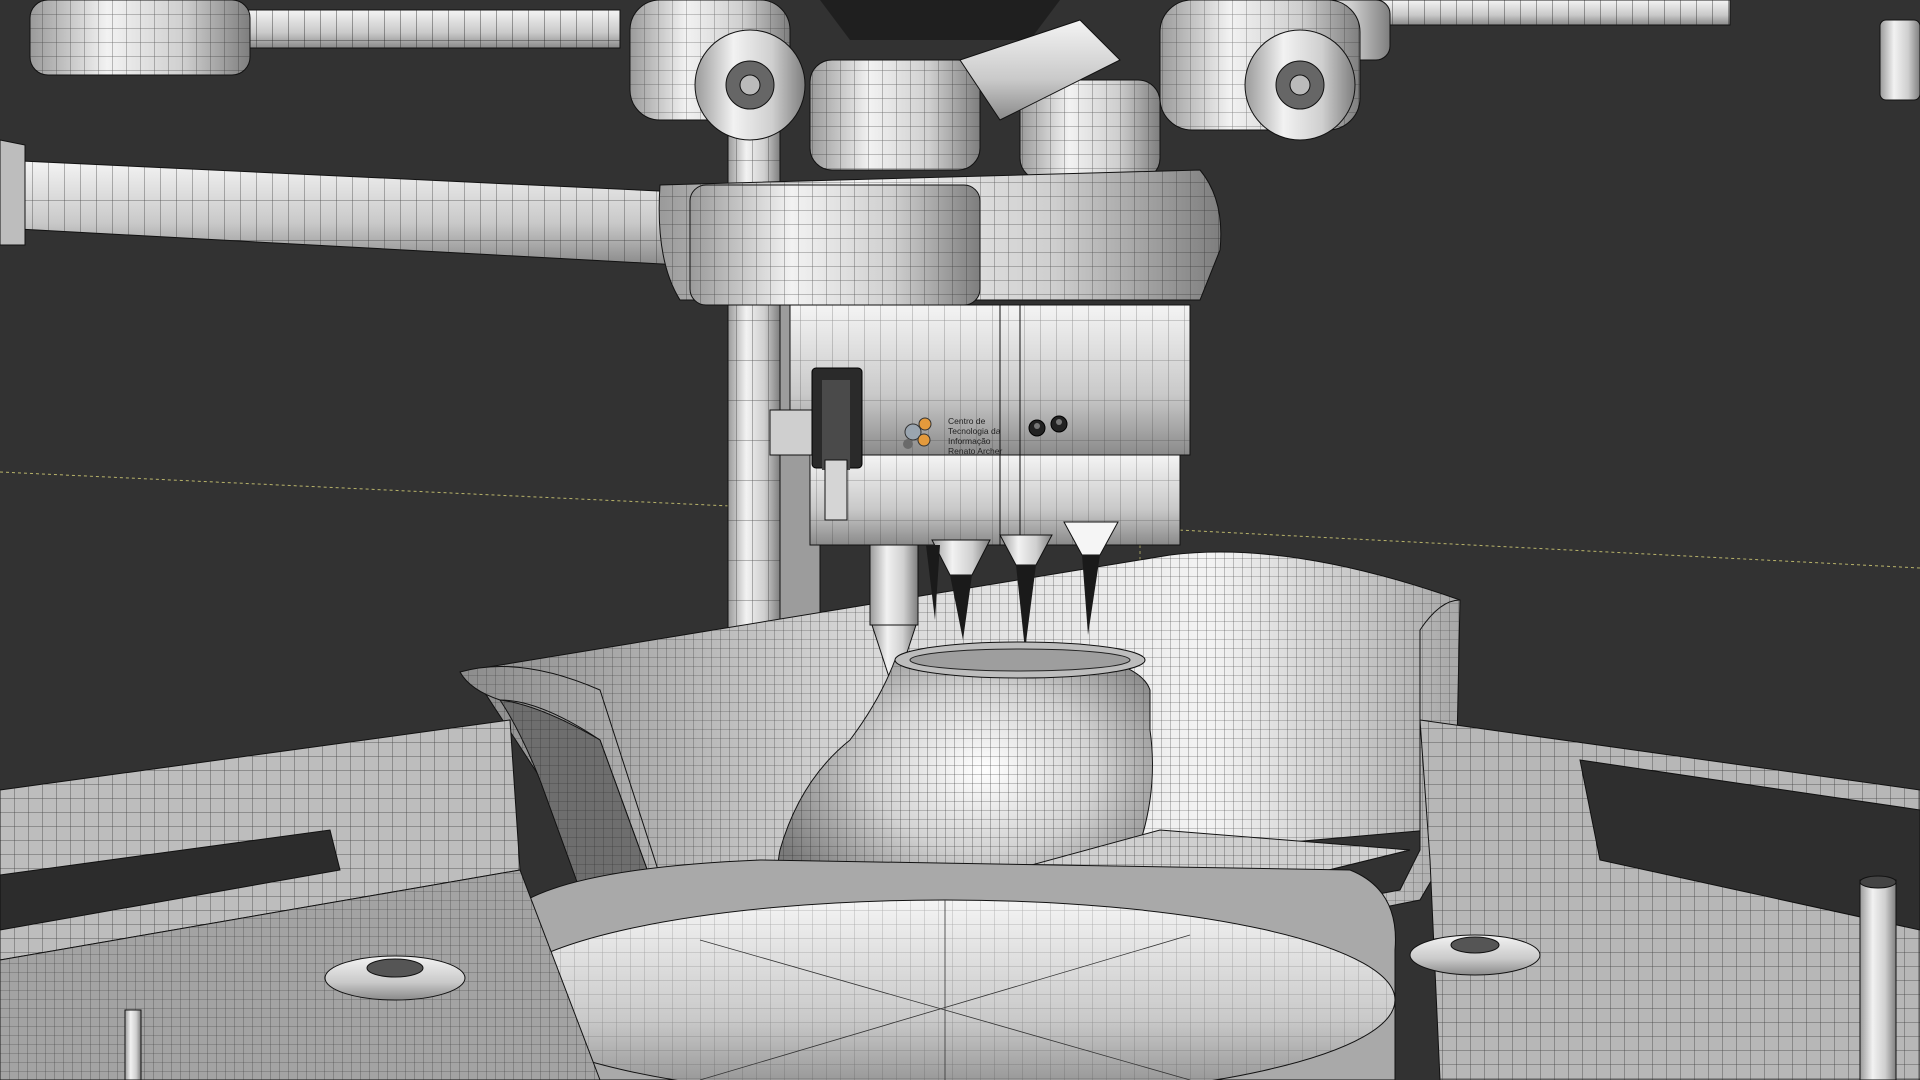 This screenshot has height=1080, width=1920. What do you see at coordinates (300, 899) in the screenshot?
I see `base-frame-left` at bounding box center [300, 899].